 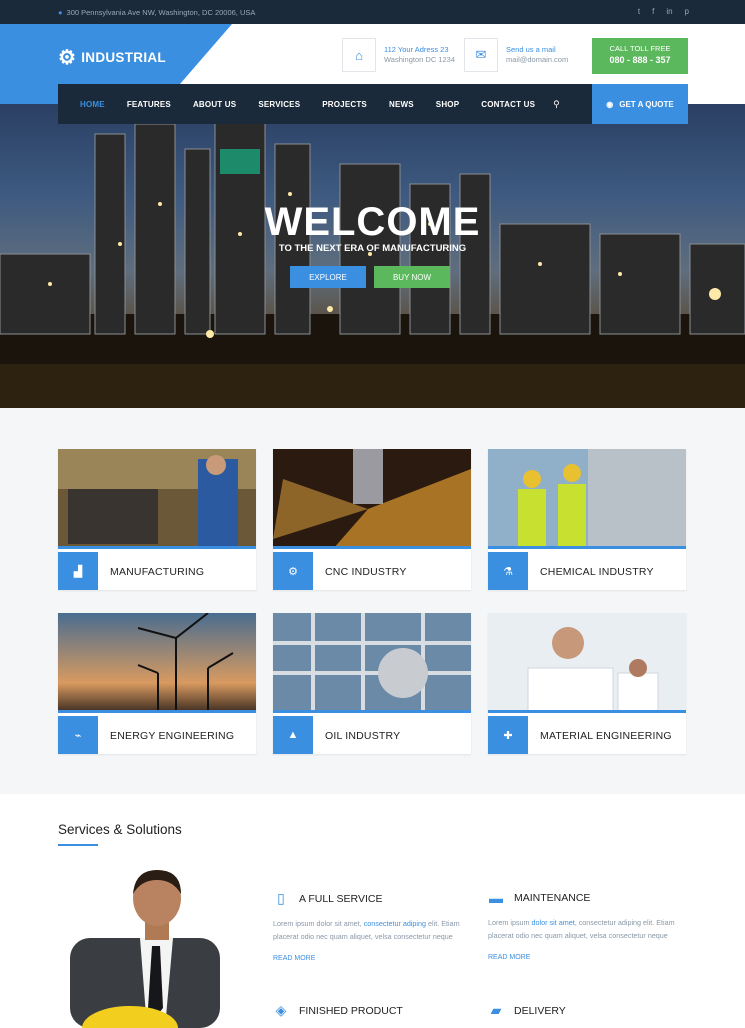 What do you see at coordinates (112, 57) in the screenshot?
I see `site-logo: ⚙ INDUSTRIAL` at bounding box center [112, 57].